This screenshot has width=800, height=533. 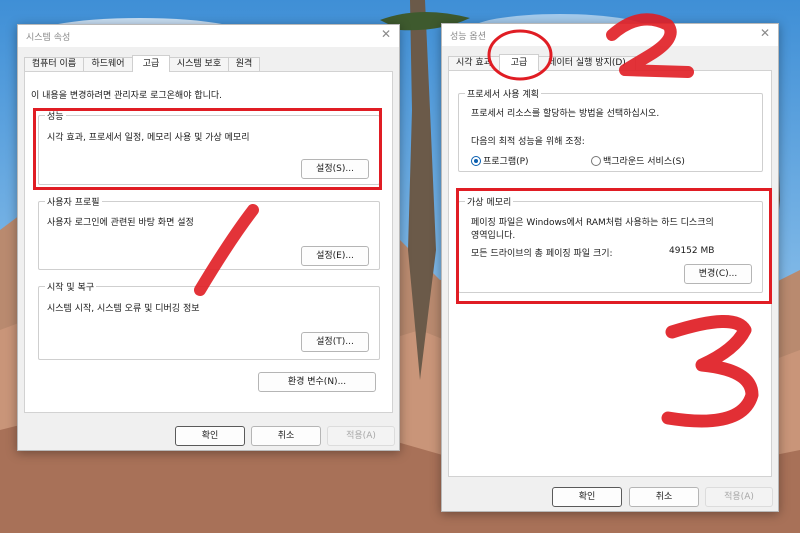 What do you see at coordinates (476, 161) in the screenshot?
I see `programs-radio` at bounding box center [476, 161].